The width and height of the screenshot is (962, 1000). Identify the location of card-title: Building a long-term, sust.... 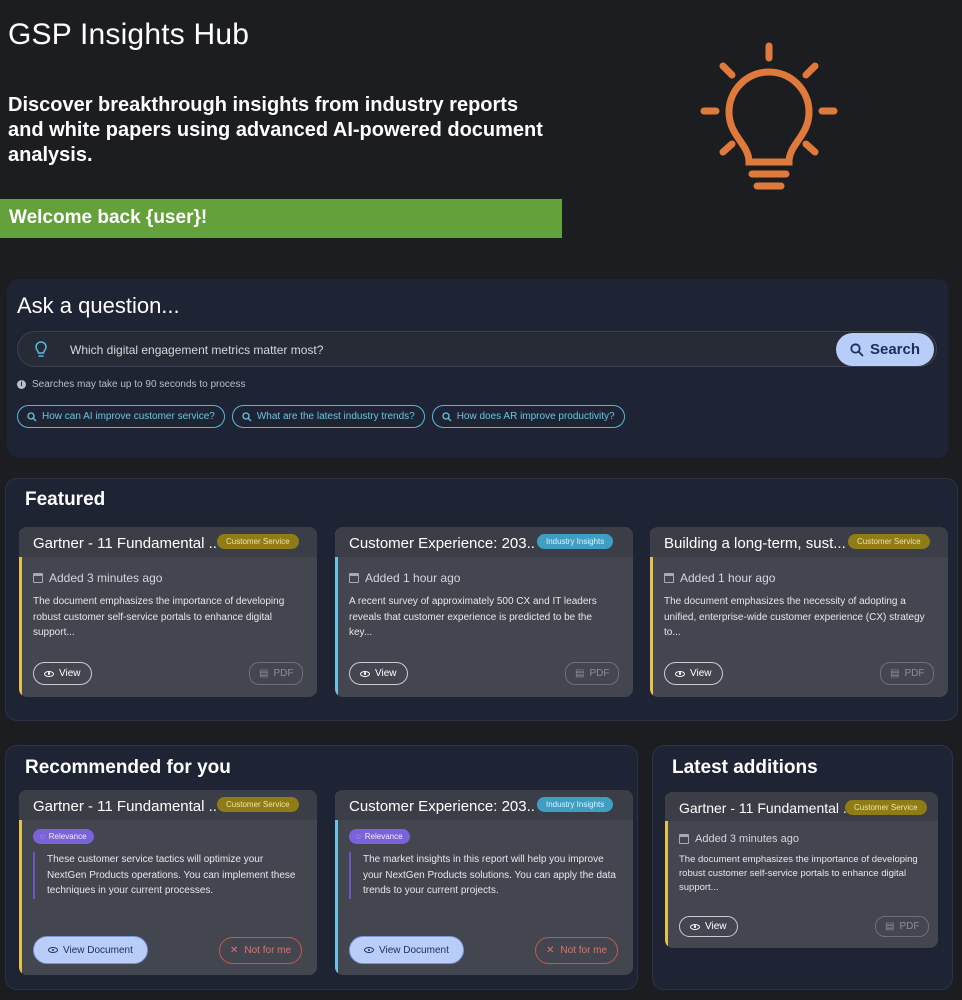
(756, 543).